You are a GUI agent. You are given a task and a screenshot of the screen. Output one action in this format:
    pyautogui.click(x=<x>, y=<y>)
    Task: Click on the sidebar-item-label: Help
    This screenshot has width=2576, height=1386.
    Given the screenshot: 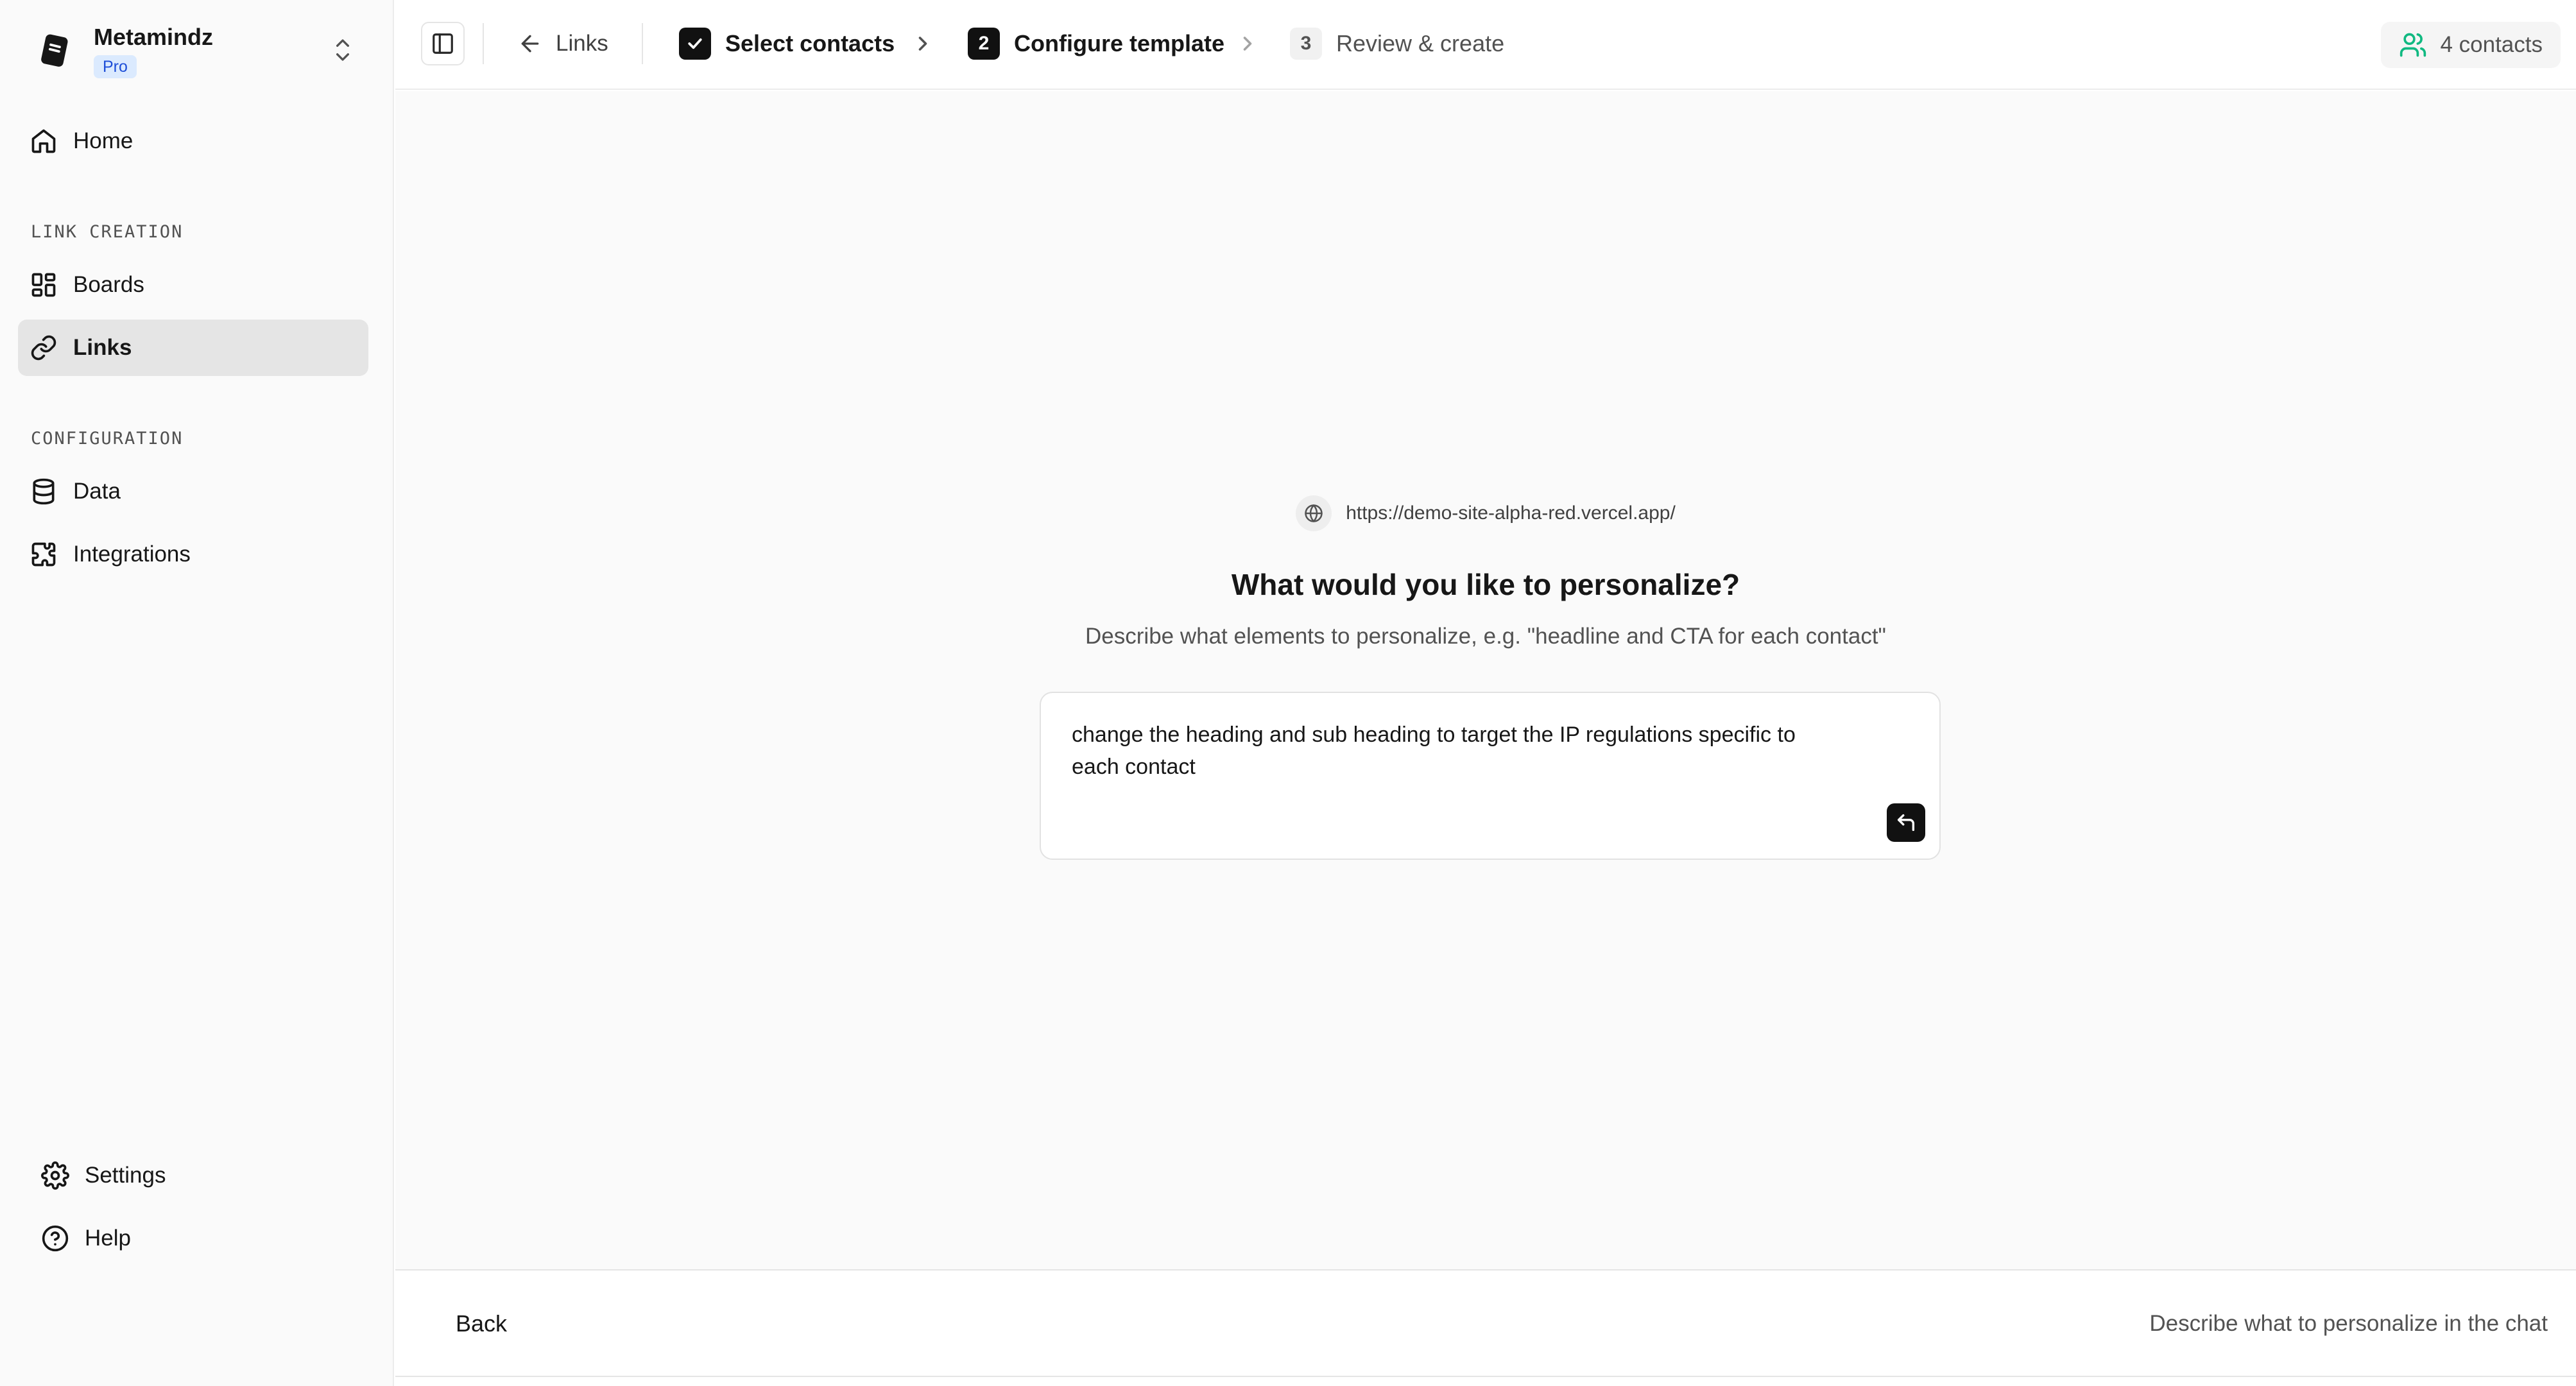 What is the action you would take?
    pyautogui.click(x=108, y=1238)
    